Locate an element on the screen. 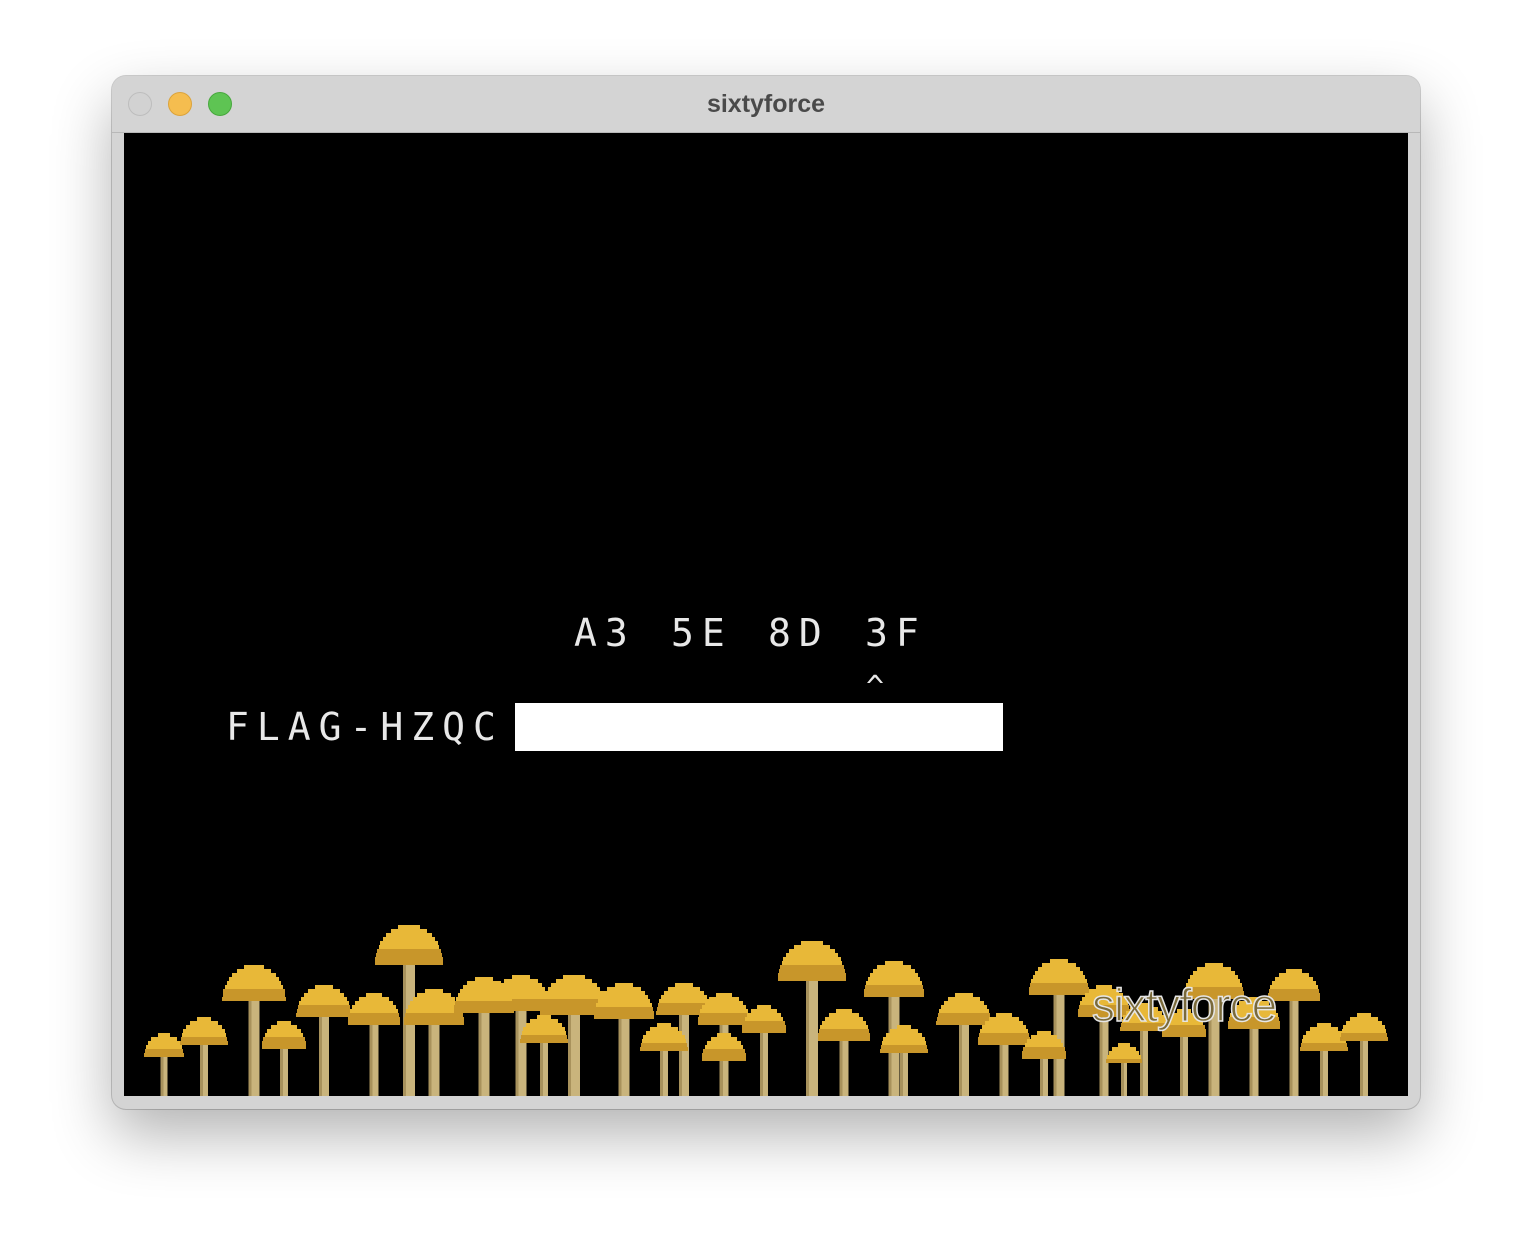  hex-byte-row: A3 5E 8D 3F is located at coordinates (774, 633).